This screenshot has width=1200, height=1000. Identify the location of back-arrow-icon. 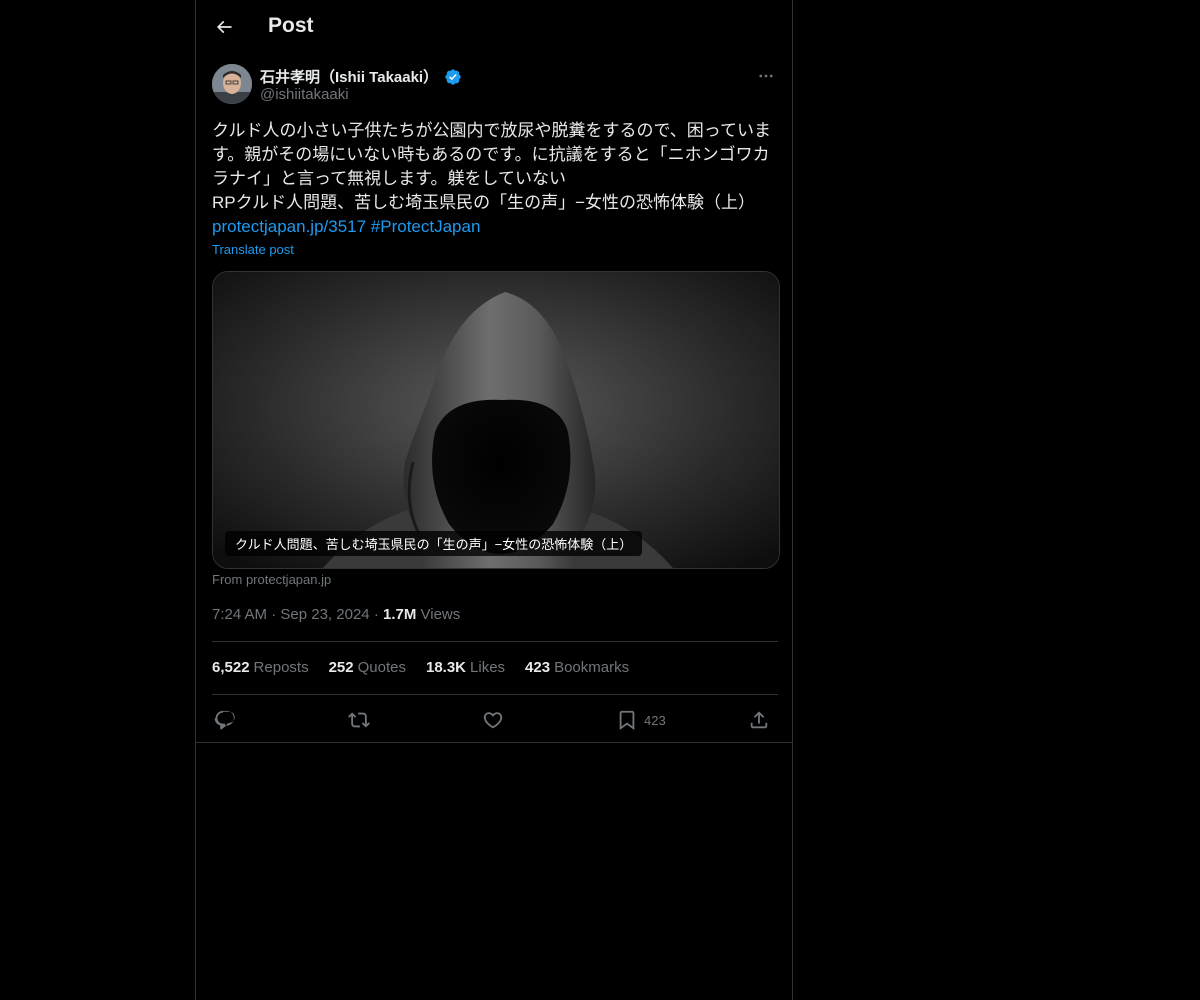
(224, 27).